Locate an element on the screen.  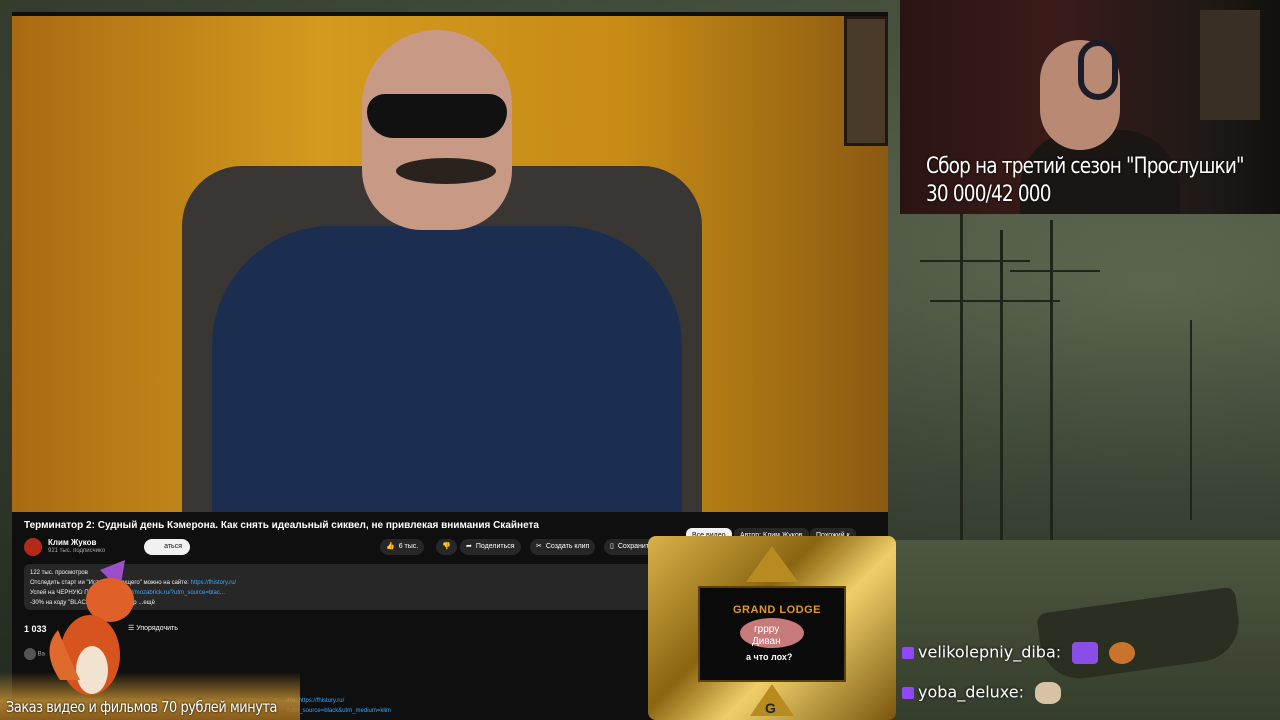
wall-picture is located at coordinates (866, 81).